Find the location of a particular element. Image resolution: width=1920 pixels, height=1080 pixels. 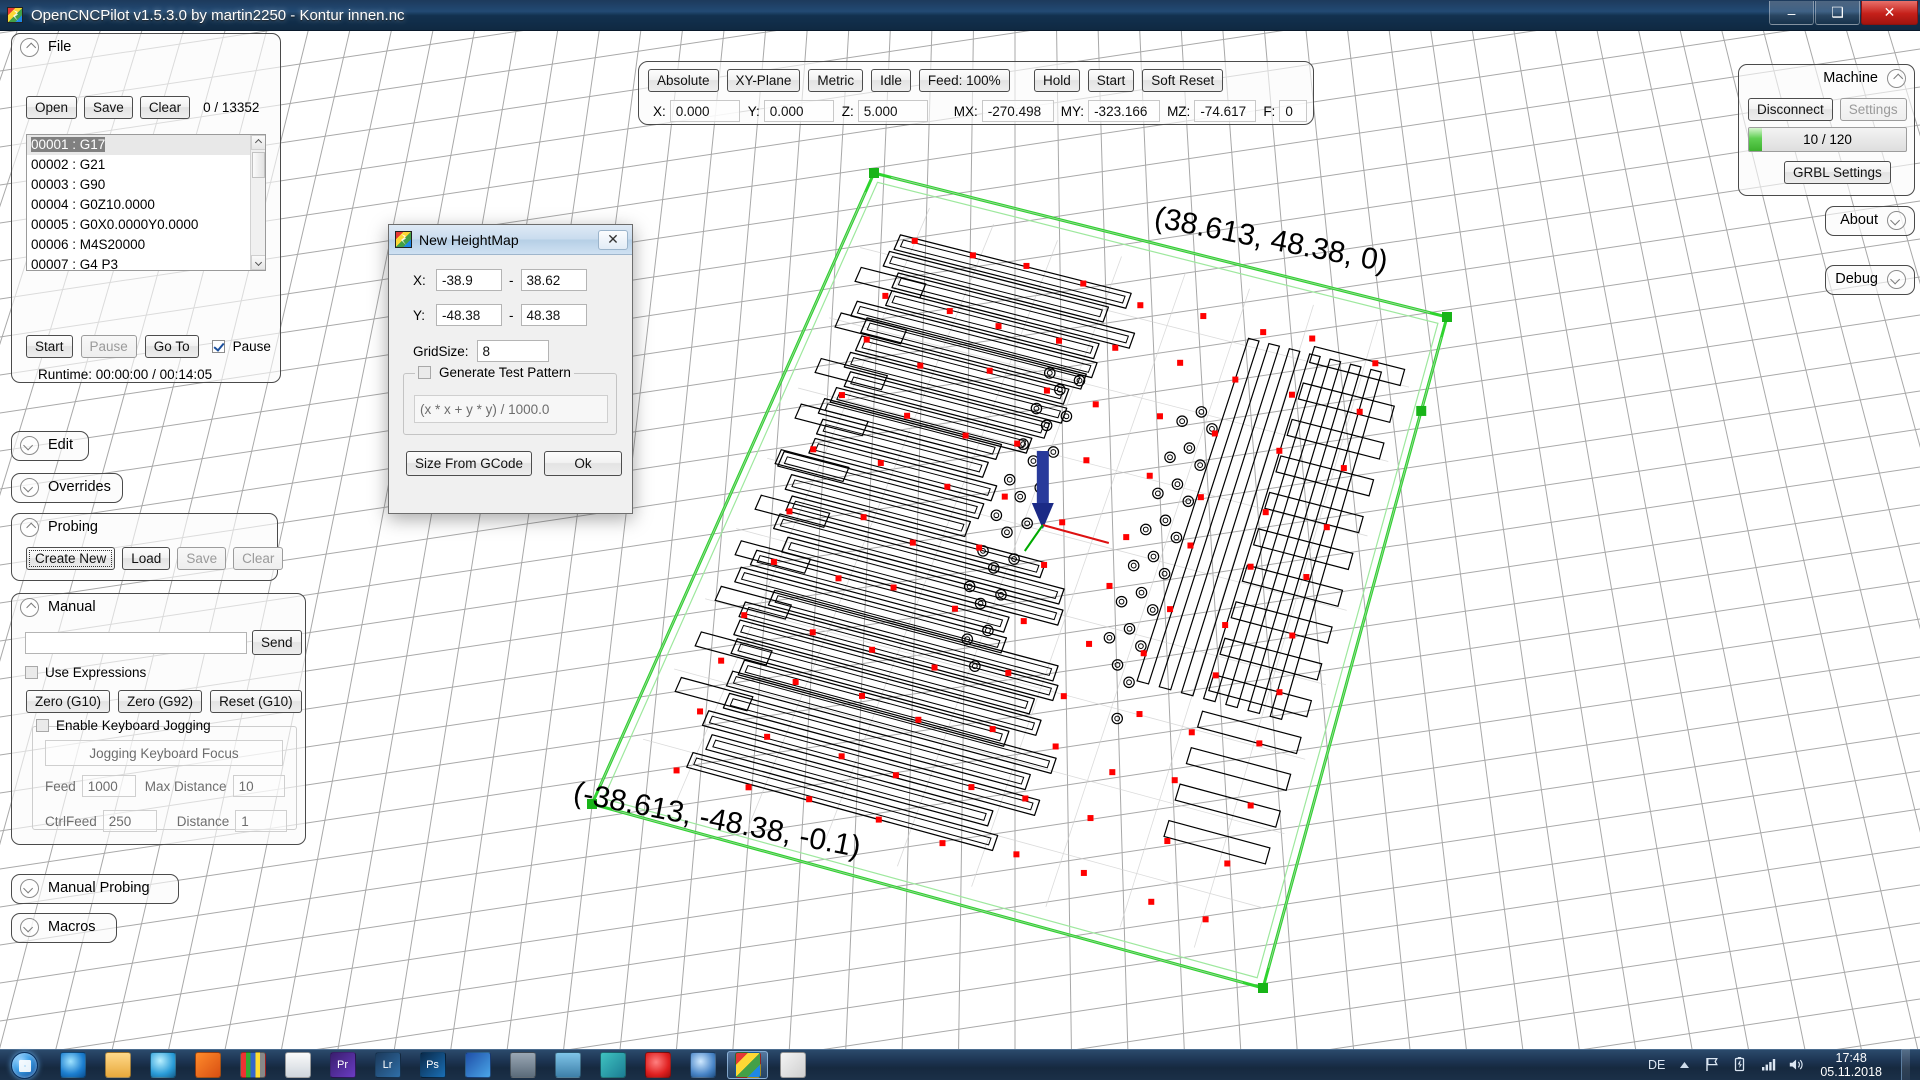

size-from-gcode-button: Size From GCode is located at coordinates (469, 463).